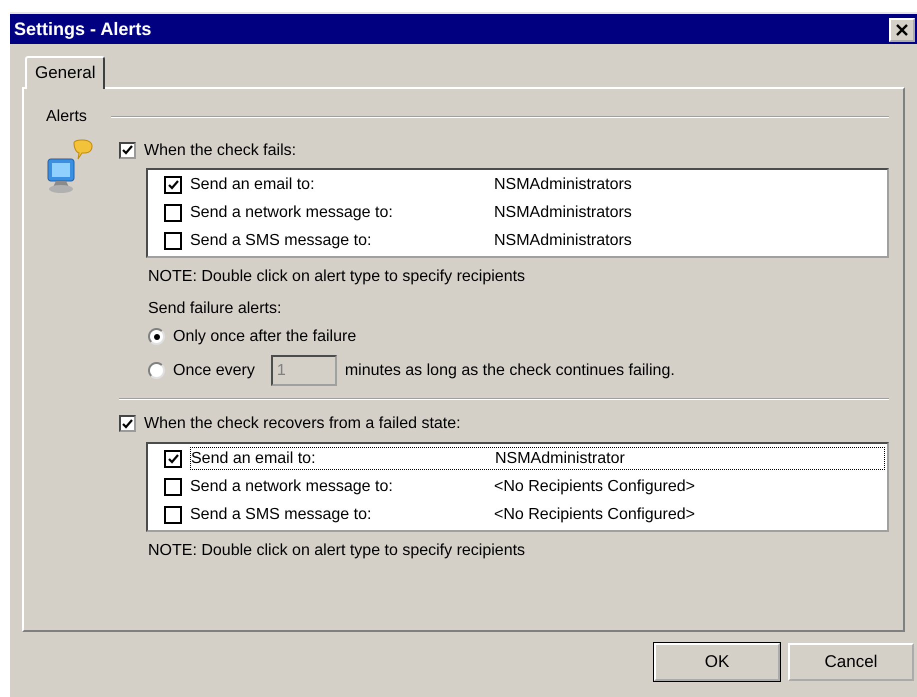 This screenshot has width=917, height=697. What do you see at coordinates (66, 117) in the screenshot?
I see `group-label: Alerts` at bounding box center [66, 117].